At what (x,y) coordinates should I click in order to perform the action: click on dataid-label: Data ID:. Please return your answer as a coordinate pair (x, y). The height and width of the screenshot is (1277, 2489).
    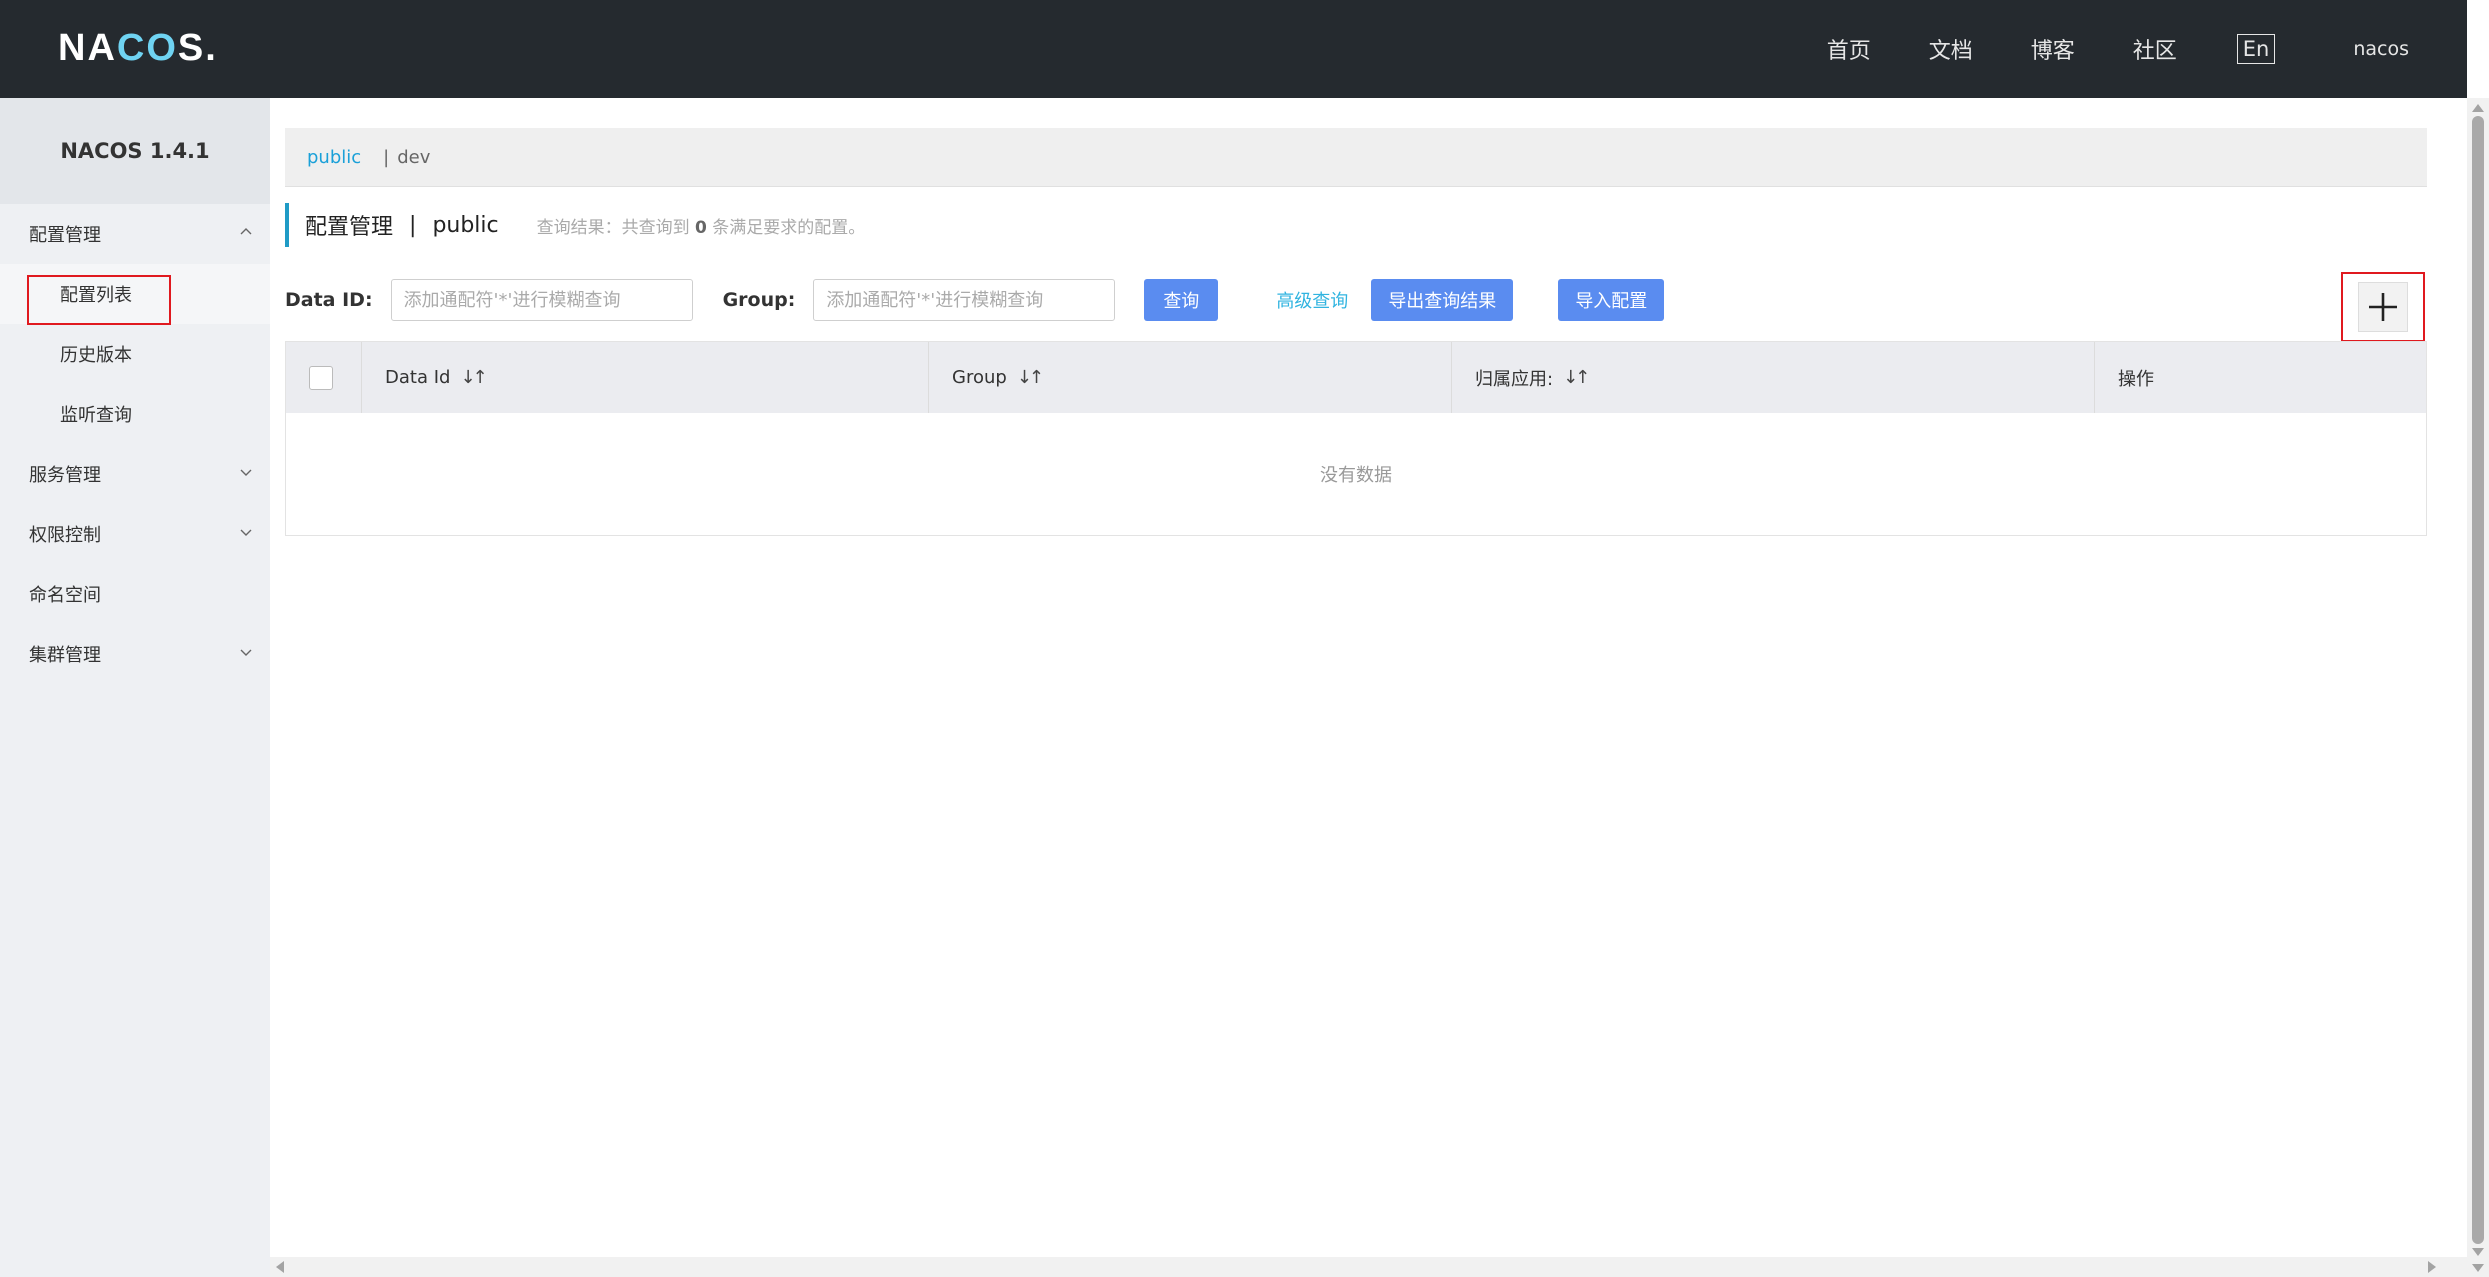
    Looking at the image, I should click on (329, 300).